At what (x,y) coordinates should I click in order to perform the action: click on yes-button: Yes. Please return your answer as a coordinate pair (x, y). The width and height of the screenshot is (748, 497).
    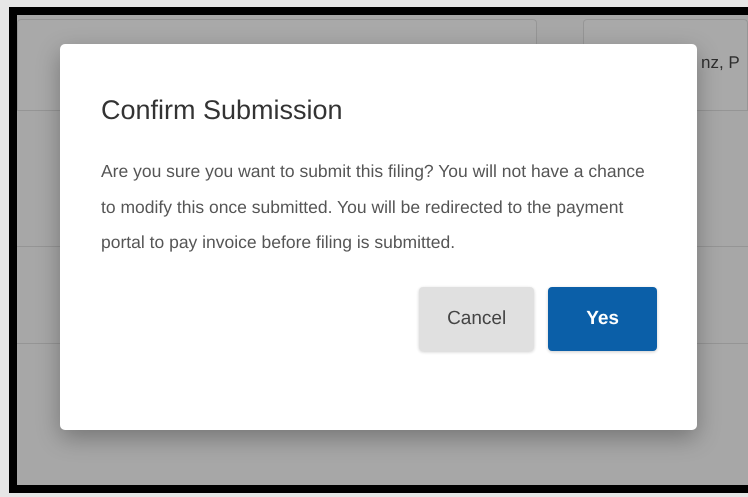
    Looking at the image, I should click on (602, 318).